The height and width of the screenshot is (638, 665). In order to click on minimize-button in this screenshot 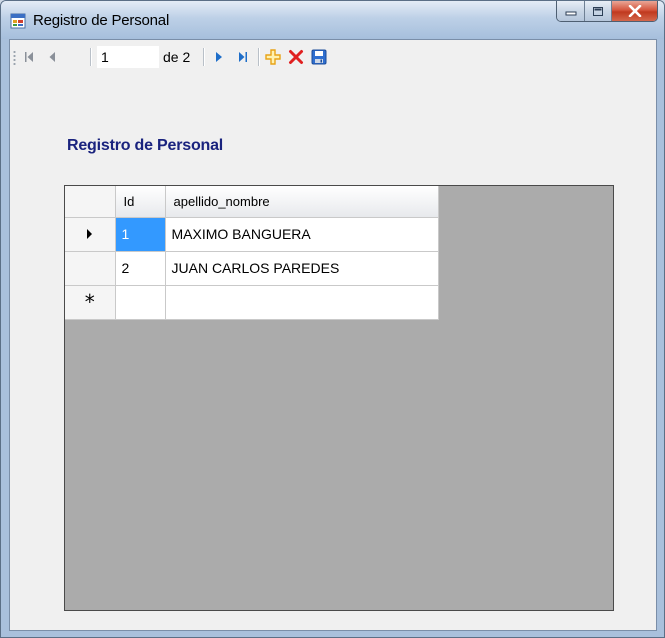, I will do `click(571, 11)`.